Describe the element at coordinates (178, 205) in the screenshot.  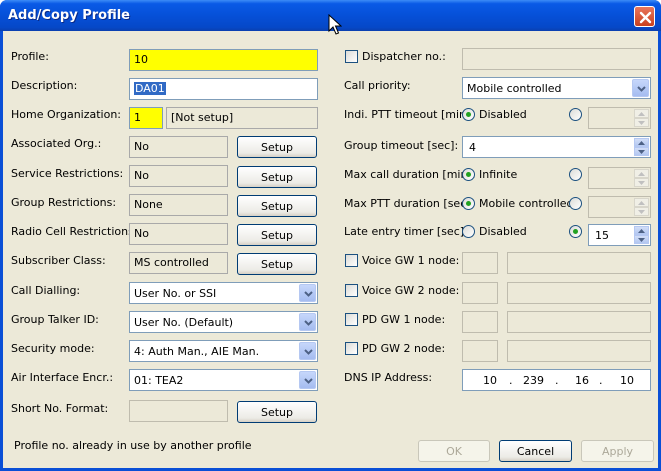
I see `group-restr-value: None` at that location.